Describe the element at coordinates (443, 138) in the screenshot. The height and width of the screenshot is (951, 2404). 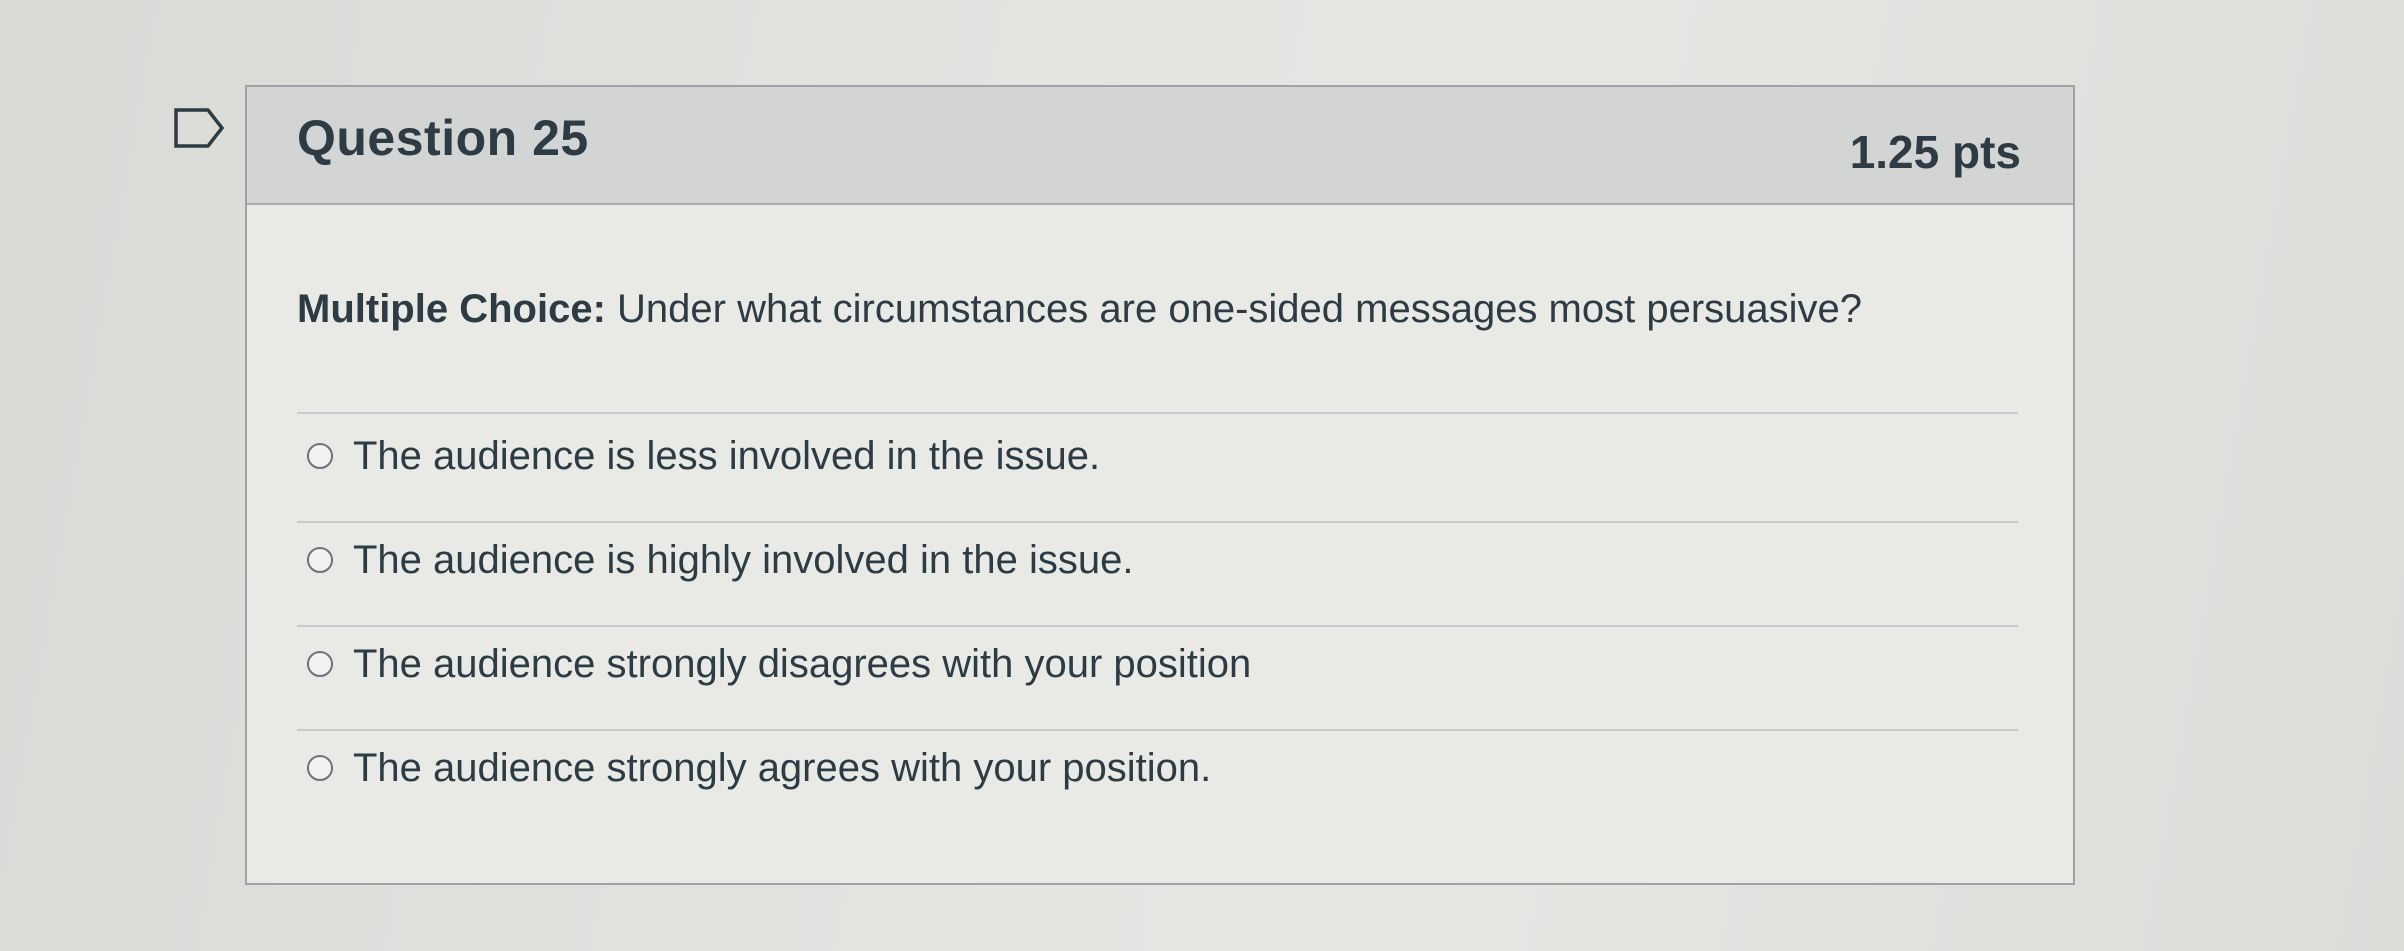
I see `question-title: Question 25` at that location.